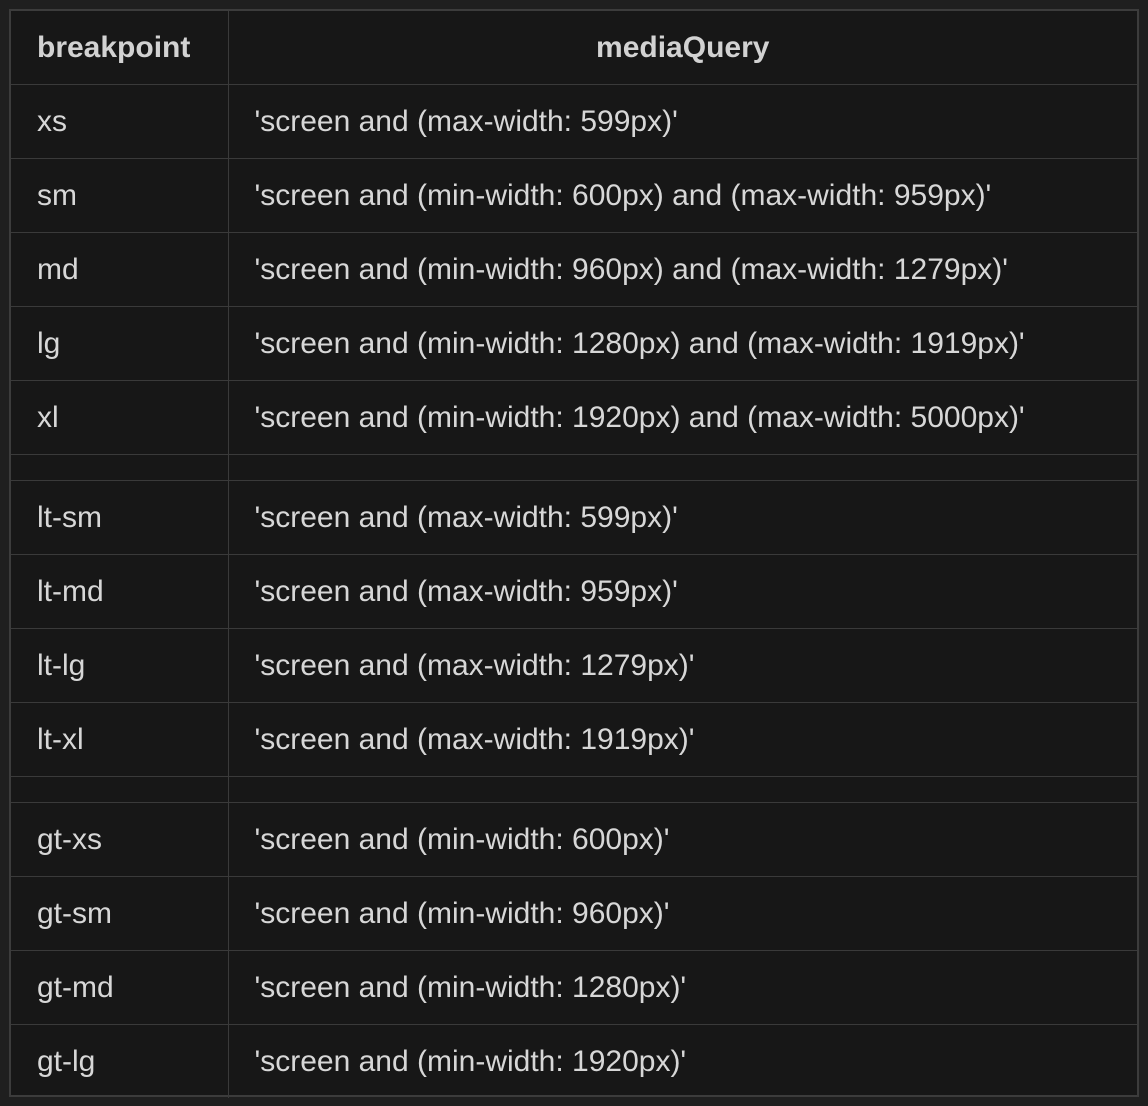  What do you see at coordinates (120, 913) in the screenshot?
I see `breakpoint-cell: gt-sm` at bounding box center [120, 913].